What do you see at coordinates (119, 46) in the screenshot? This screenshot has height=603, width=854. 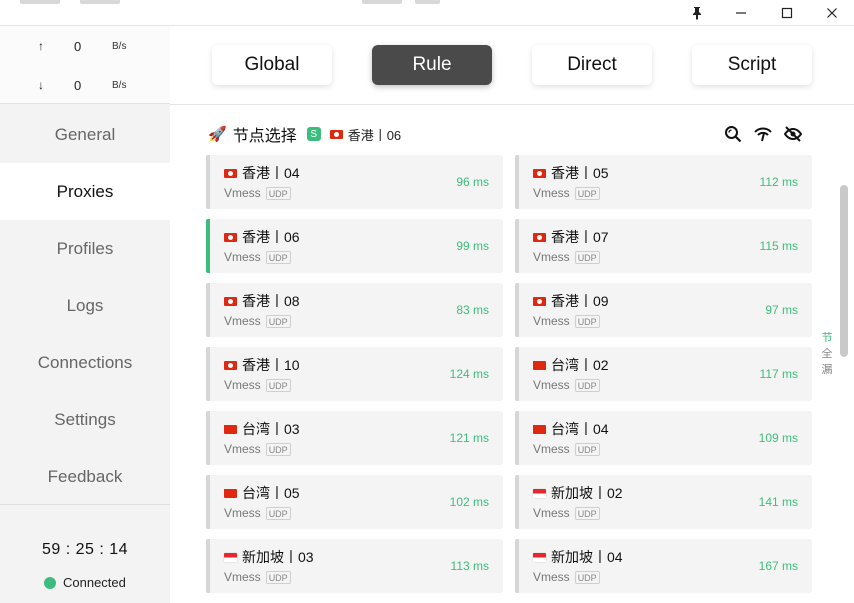 I see `upload-unit: B/s` at bounding box center [119, 46].